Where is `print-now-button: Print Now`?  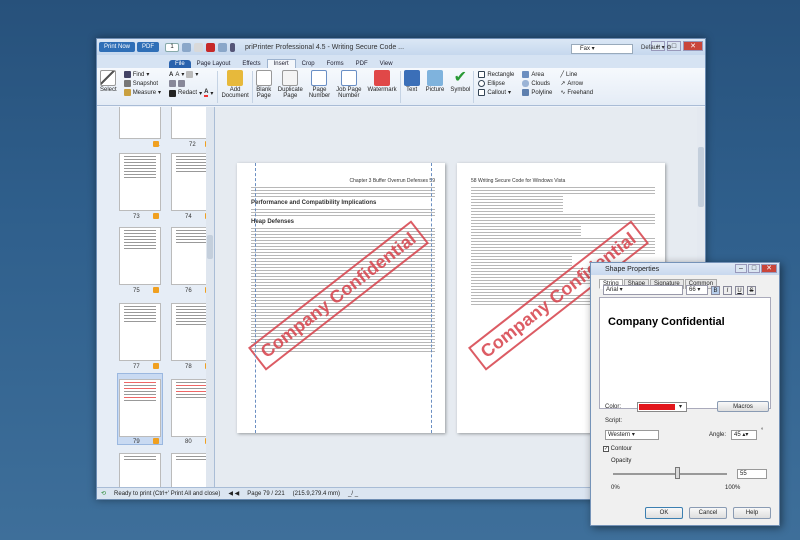
print-now-button: Print Now is located at coordinates (117, 47).